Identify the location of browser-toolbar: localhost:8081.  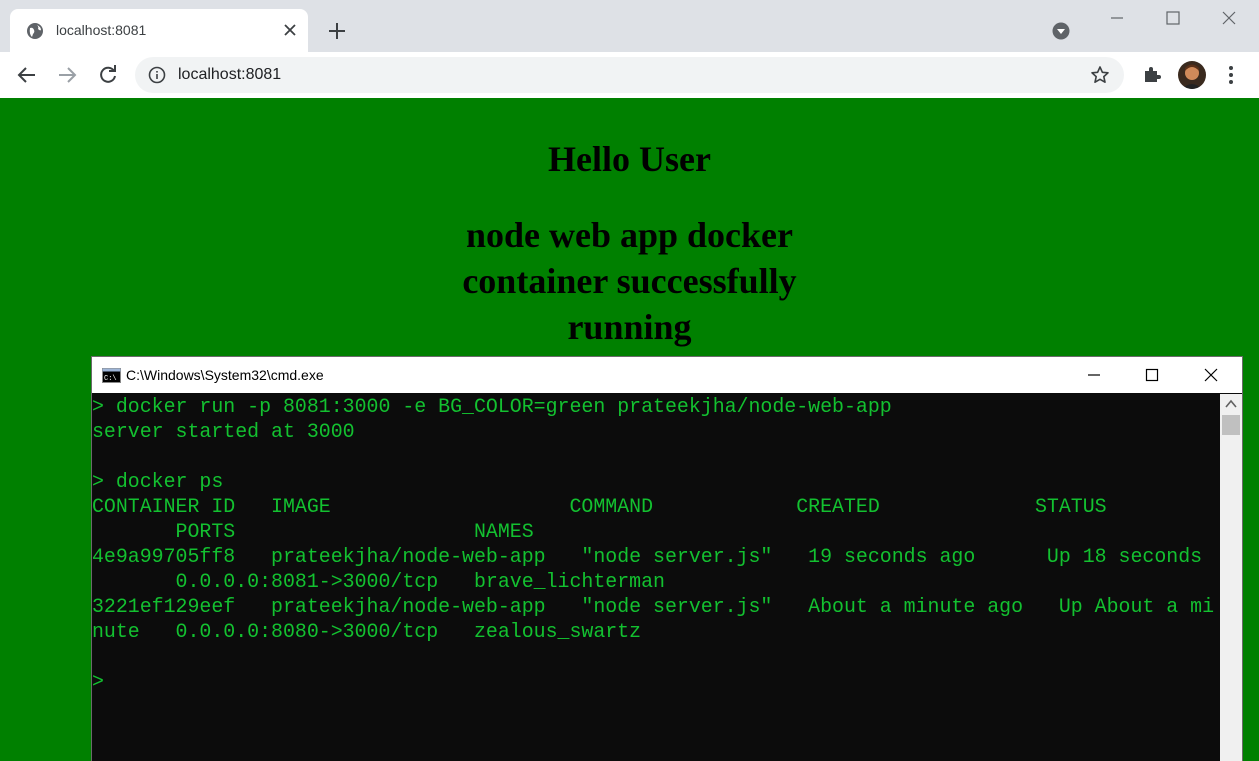
(629, 75).